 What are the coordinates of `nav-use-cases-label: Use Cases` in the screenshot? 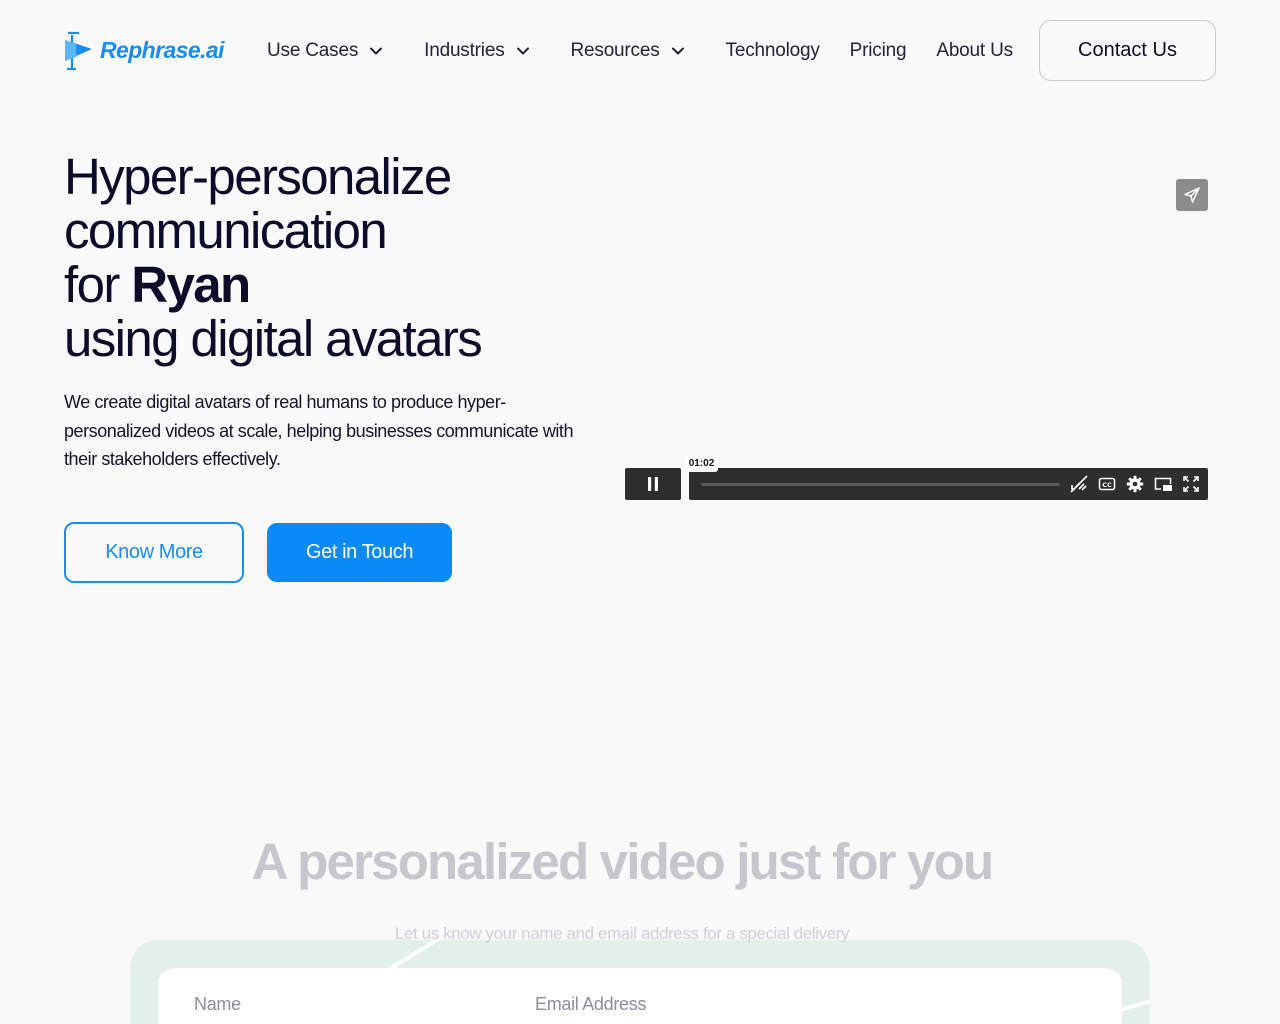 It's located at (313, 50).